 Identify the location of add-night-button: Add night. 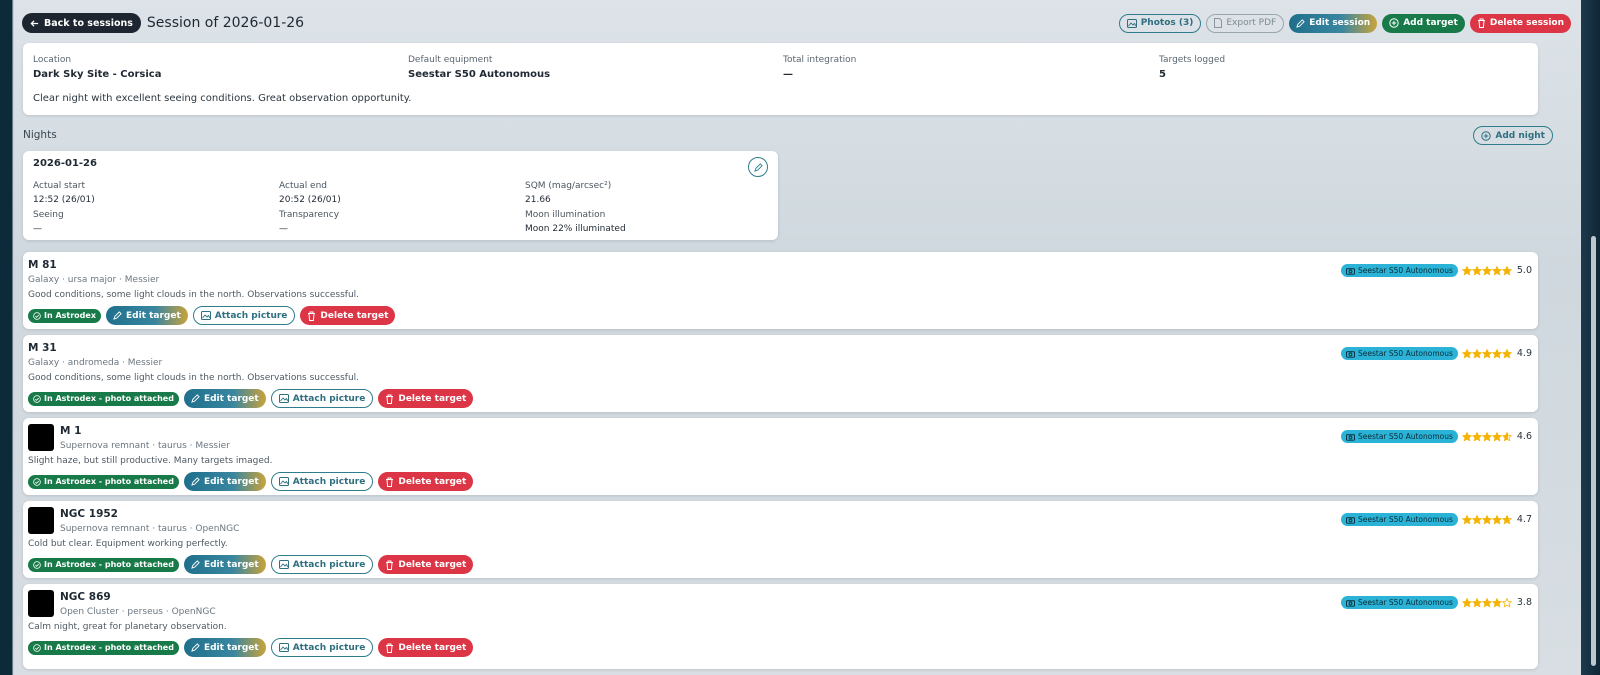
(1513, 135).